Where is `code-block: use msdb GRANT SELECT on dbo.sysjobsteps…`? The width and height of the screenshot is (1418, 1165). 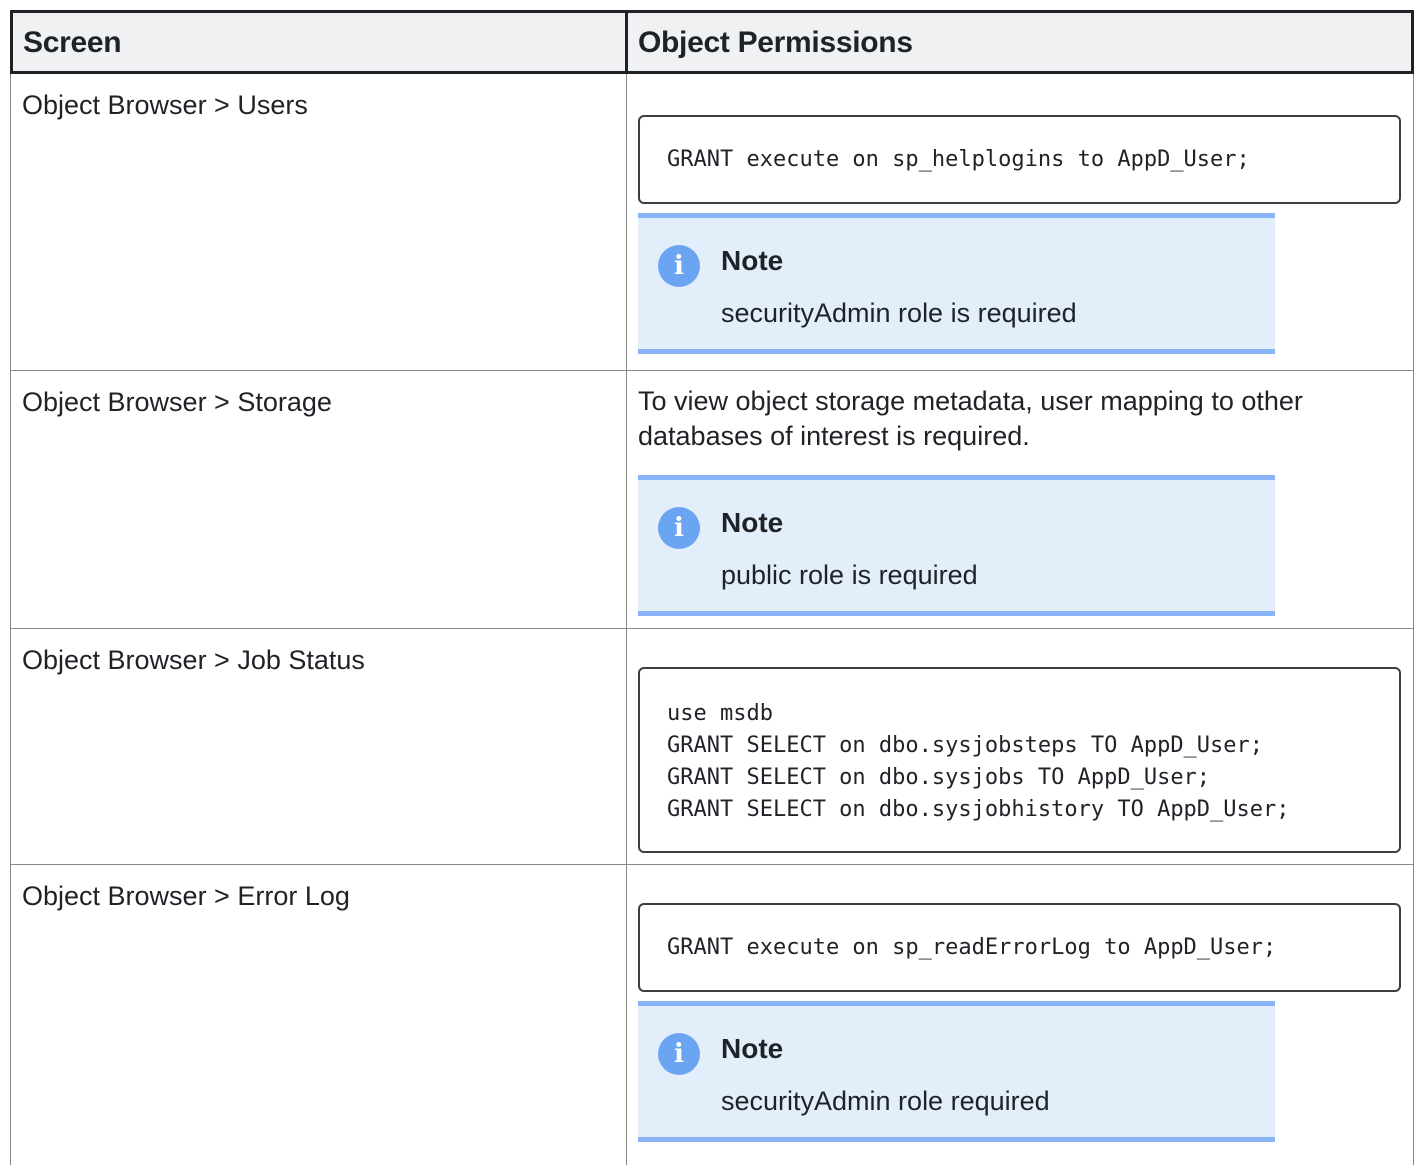
code-block: use msdb GRANT SELECT on dbo.sysjobsteps… is located at coordinates (1019, 760).